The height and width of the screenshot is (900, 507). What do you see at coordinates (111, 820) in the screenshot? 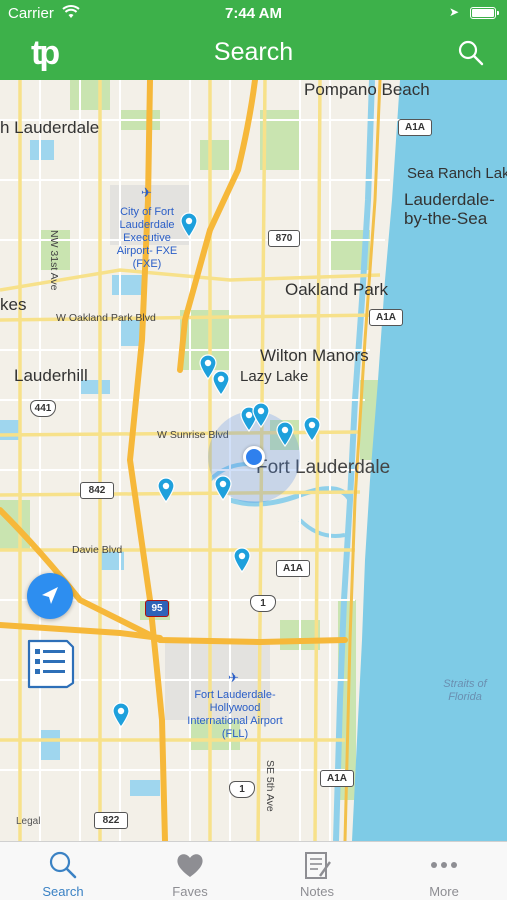
I see `route-shield-822: 822` at bounding box center [111, 820].